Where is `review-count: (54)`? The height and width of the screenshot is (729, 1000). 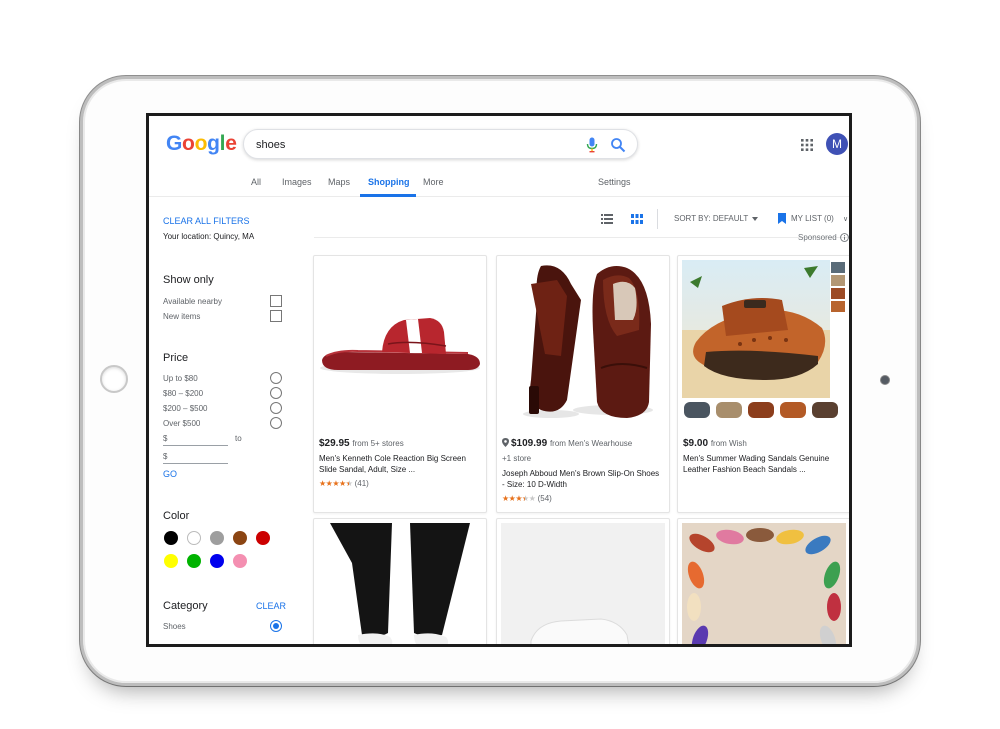 review-count: (54) is located at coordinates (544, 498).